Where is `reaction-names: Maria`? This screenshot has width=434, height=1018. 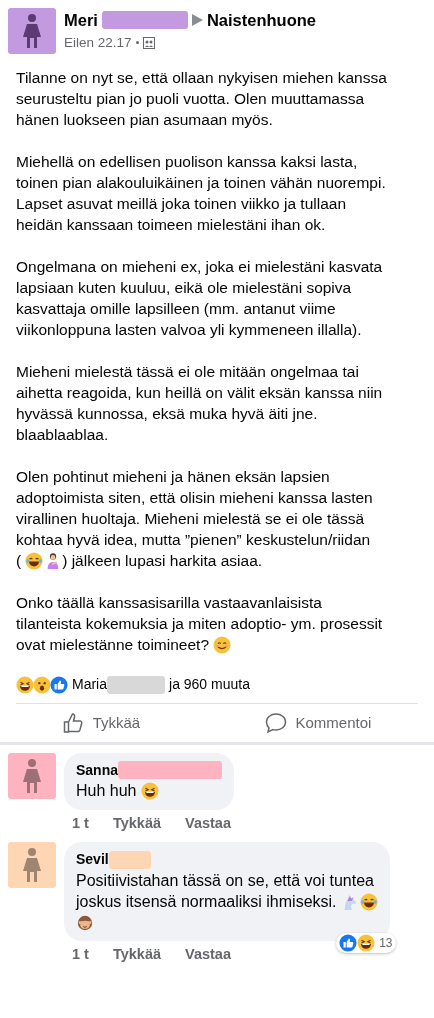 reaction-names: Maria is located at coordinates (89, 684).